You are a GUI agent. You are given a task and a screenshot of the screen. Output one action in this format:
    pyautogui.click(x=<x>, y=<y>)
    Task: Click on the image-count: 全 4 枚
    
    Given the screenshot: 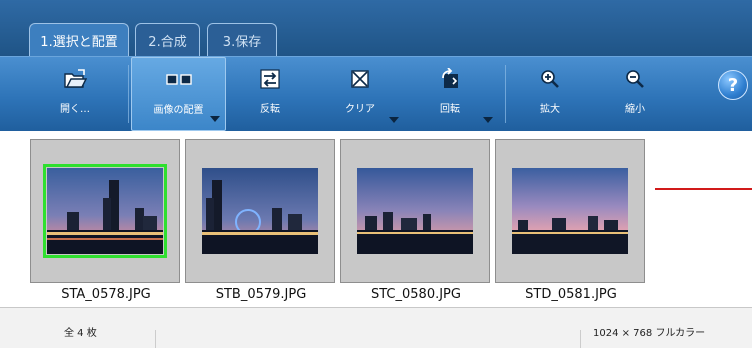 What is the action you would take?
    pyautogui.click(x=80, y=333)
    